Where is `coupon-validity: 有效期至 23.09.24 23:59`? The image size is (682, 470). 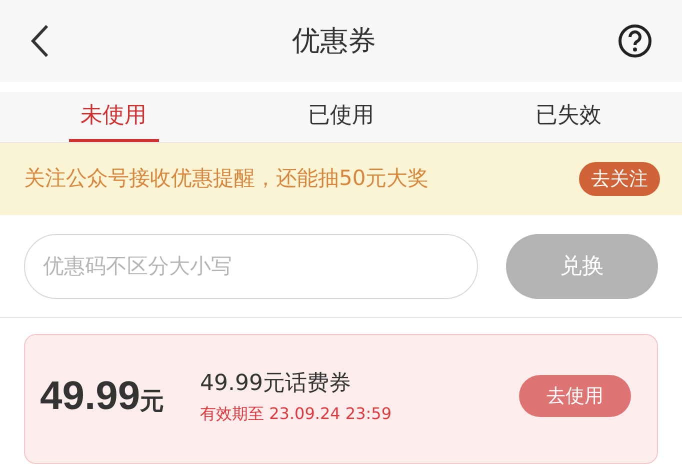
coupon-validity: 有效期至 23.09.24 23:59 is located at coordinates (296, 413).